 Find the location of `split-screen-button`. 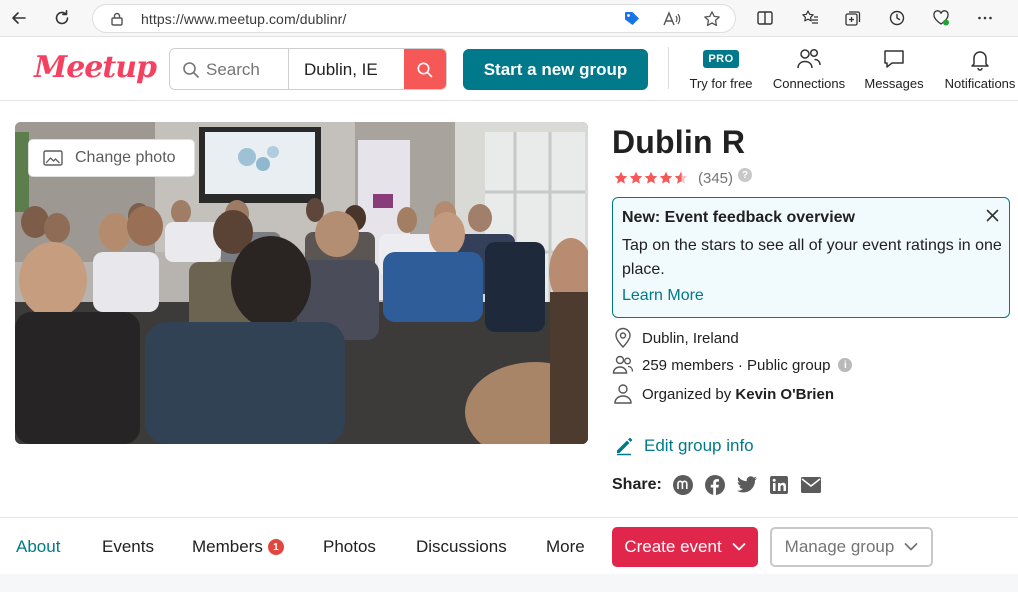

split-screen-button is located at coordinates (765, 18).